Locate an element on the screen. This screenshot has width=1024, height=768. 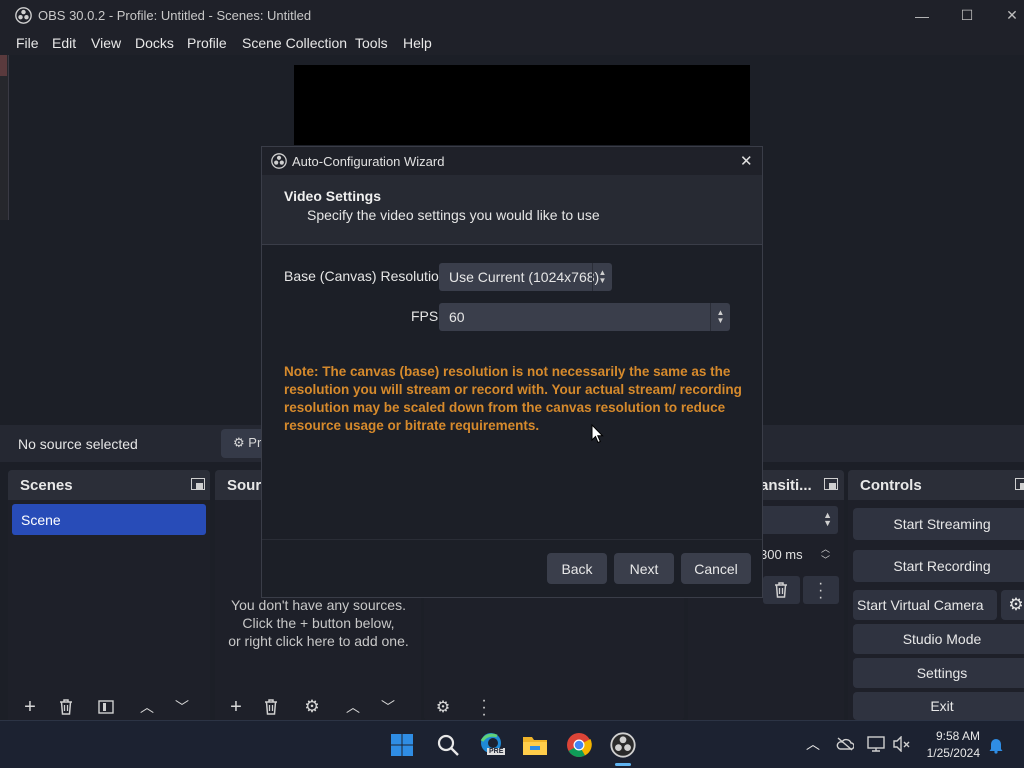
dialog-heading: Video Settings is located at coordinates (332, 196).